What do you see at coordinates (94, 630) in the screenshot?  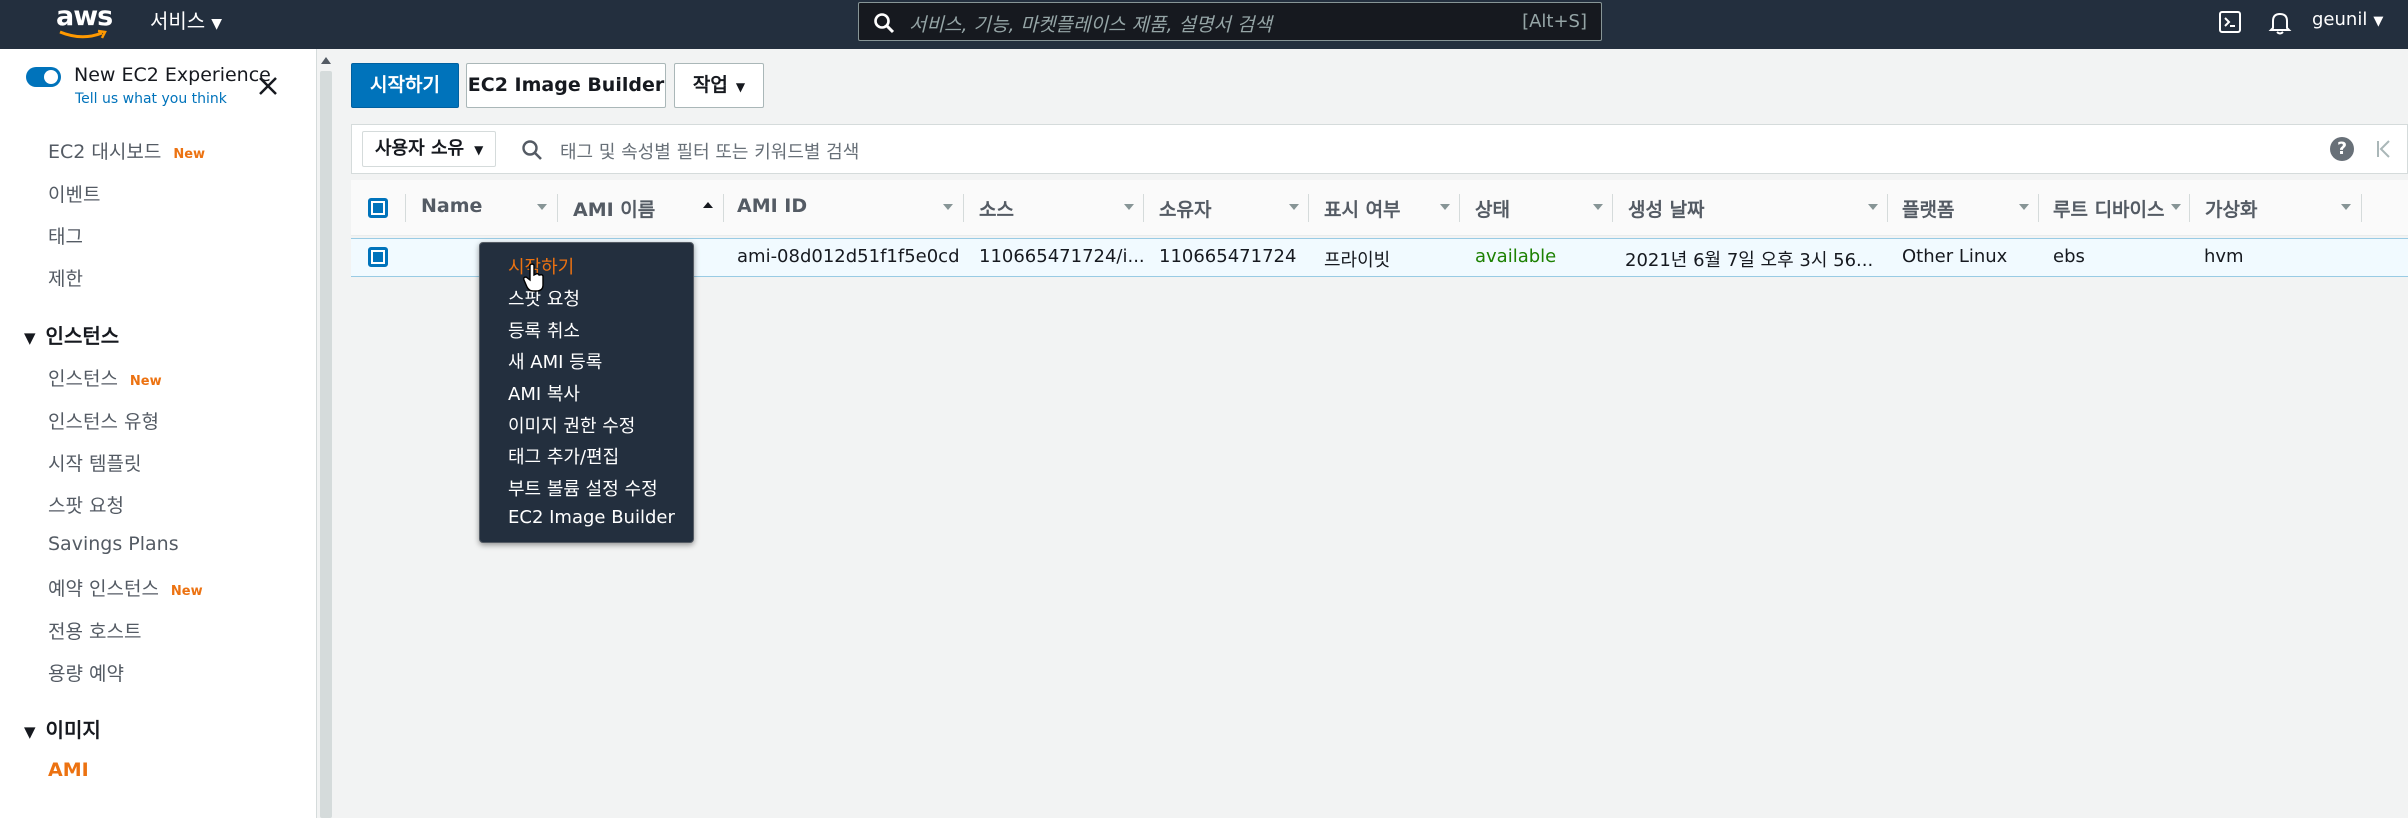 I see `sidebar-item-dedicated-hosts: 전용 호스트` at bounding box center [94, 630].